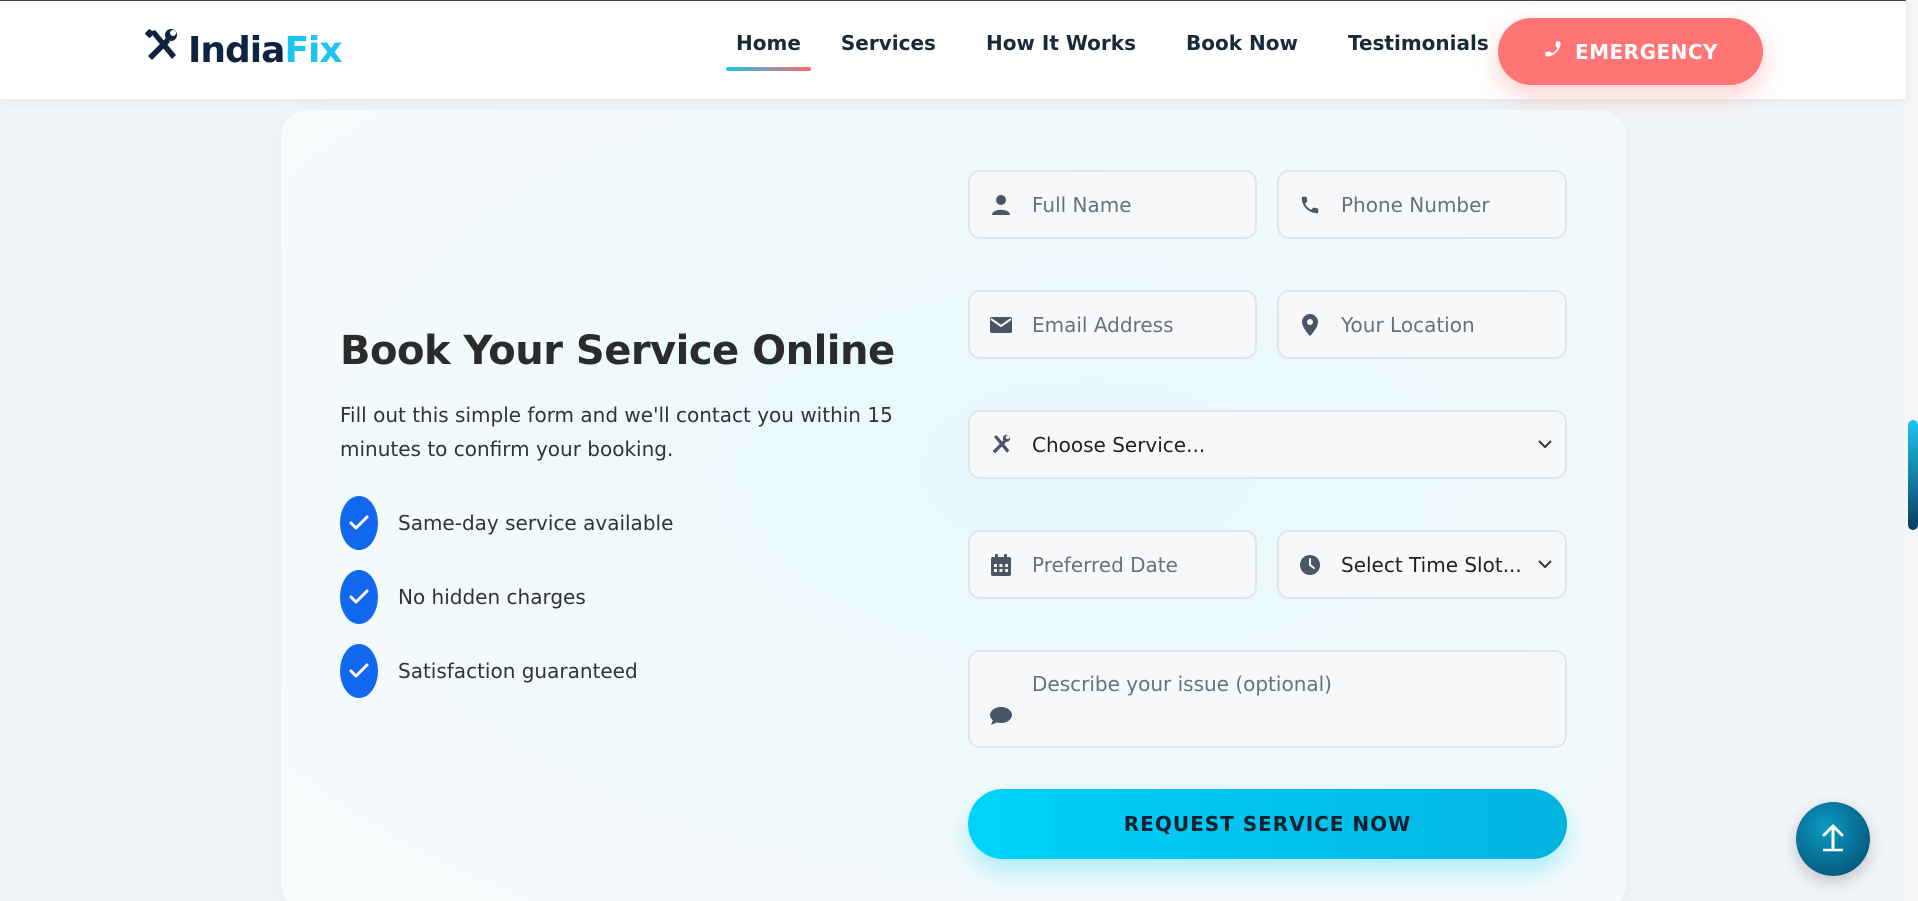  Describe the element at coordinates (1156, 564) in the screenshot. I see `date-input` at that location.